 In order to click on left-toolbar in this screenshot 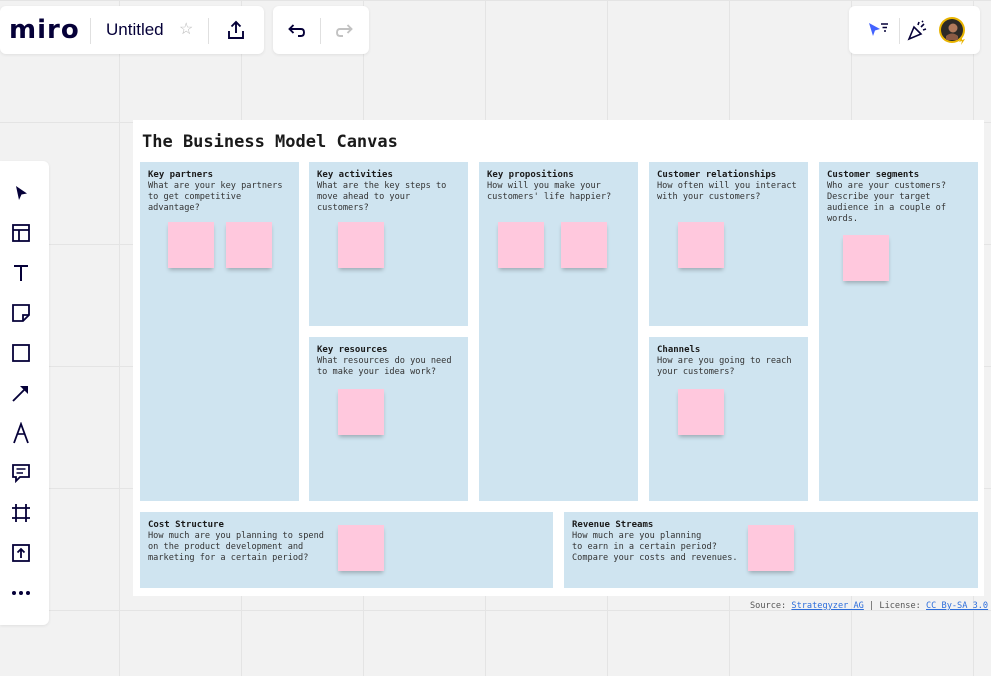, I will do `click(24, 393)`.